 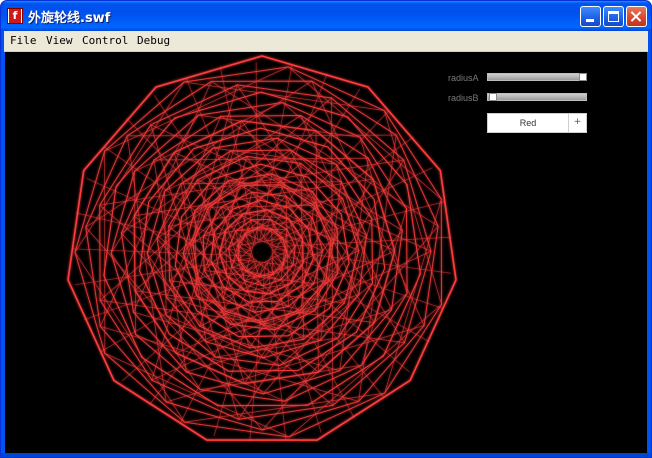 What do you see at coordinates (69, 18) in the screenshot?
I see `window-title: 外旋轮线.swf` at bounding box center [69, 18].